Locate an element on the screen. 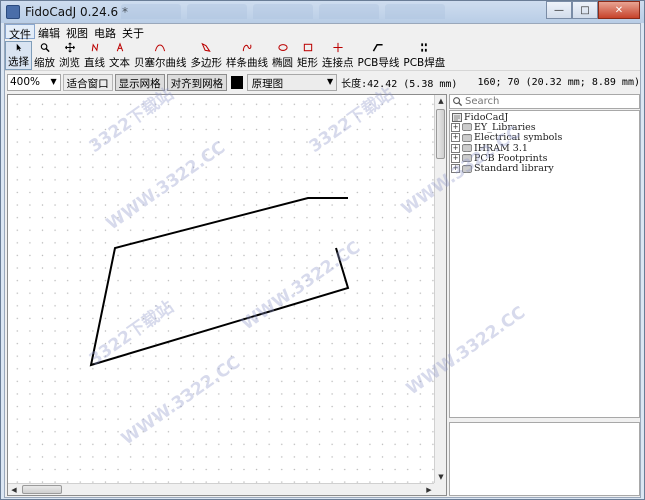 This screenshot has width=645, height=500. horizontal-scrollbar: ◀ ▶ is located at coordinates (221, 489).